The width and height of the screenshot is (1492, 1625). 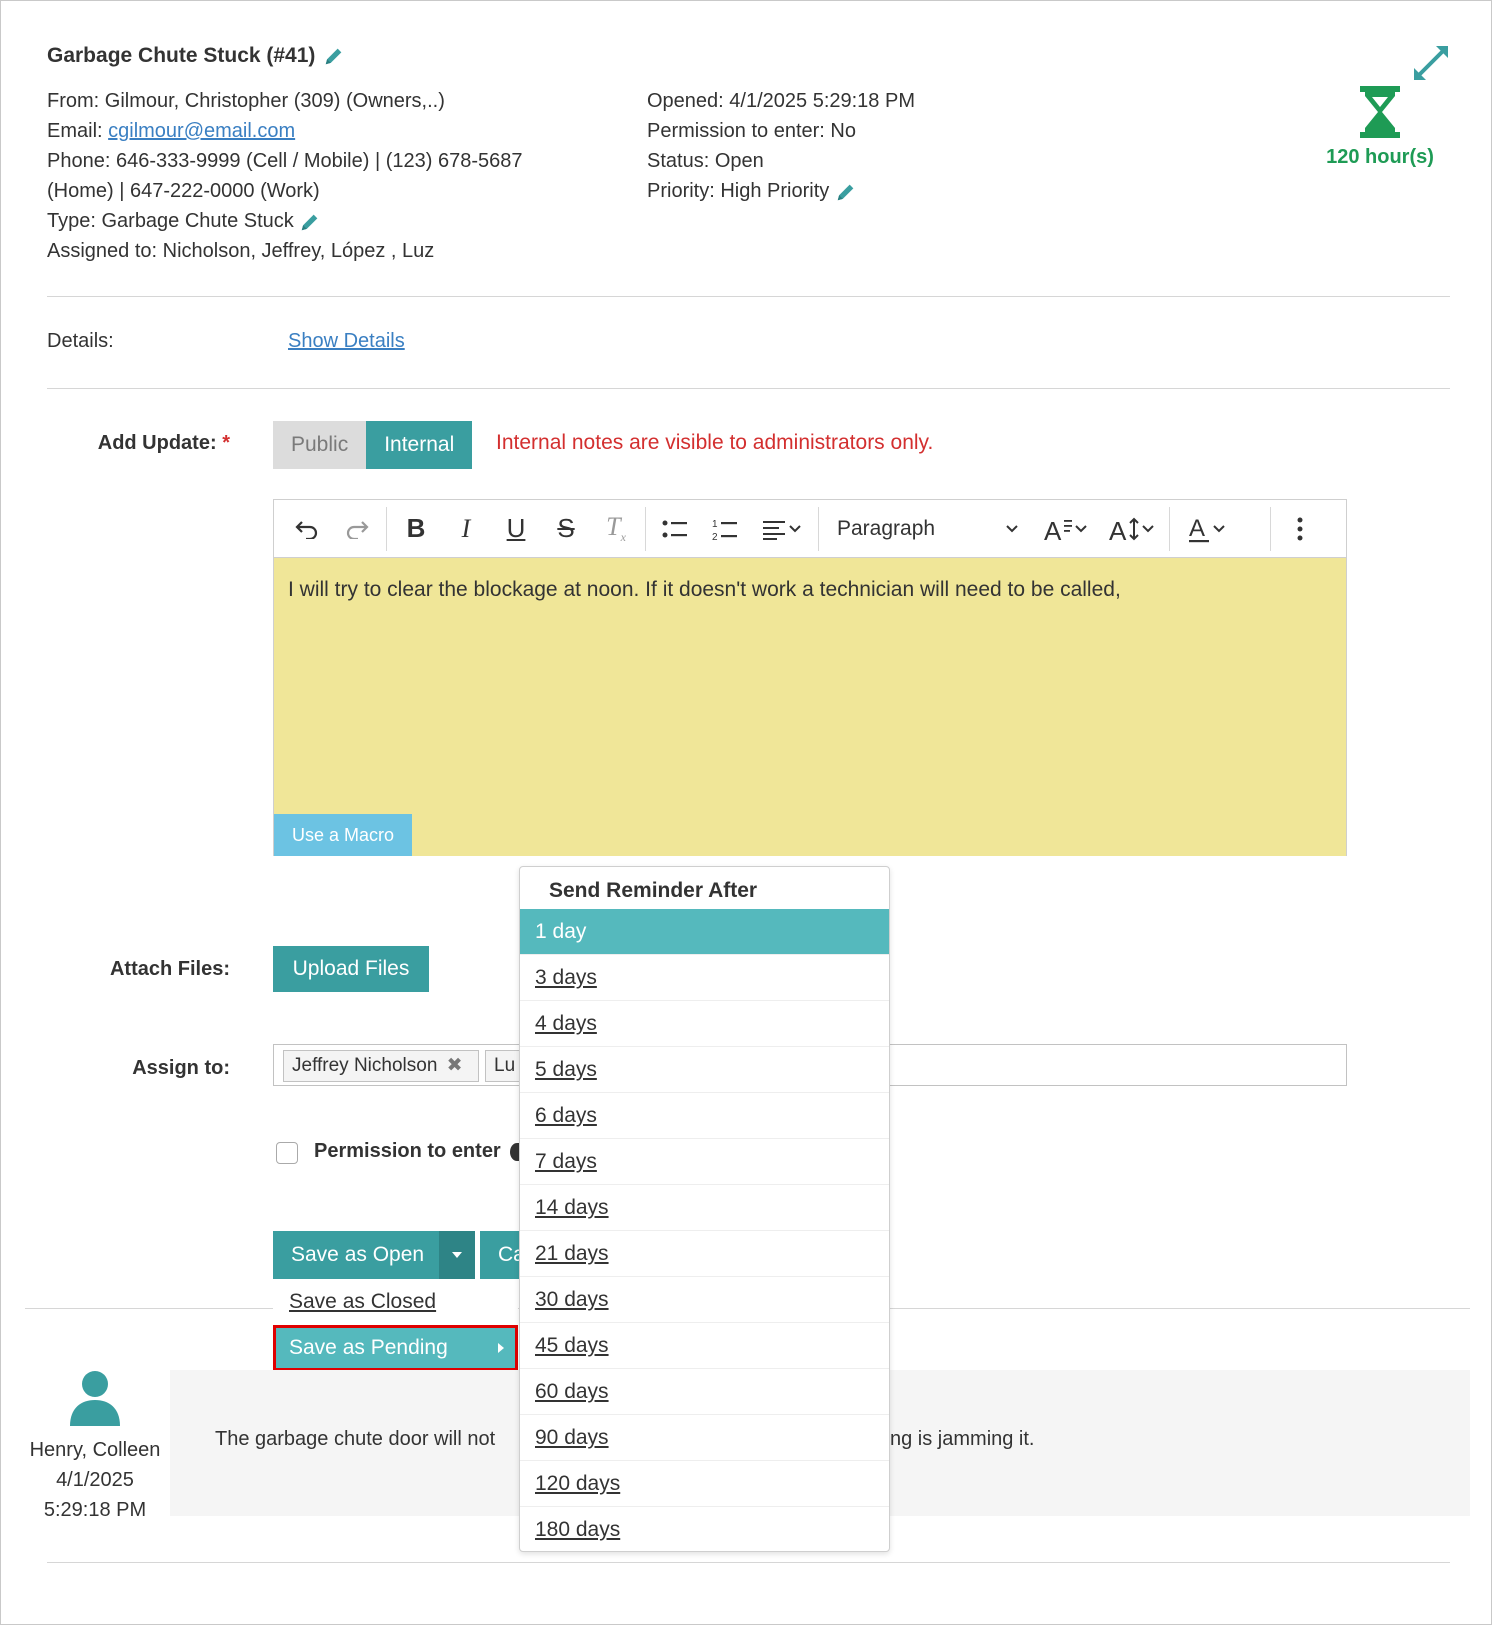 What do you see at coordinates (1380, 157) in the screenshot?
I see `timer-label: 120 hour(s)` at bounding box center [1380, 157].